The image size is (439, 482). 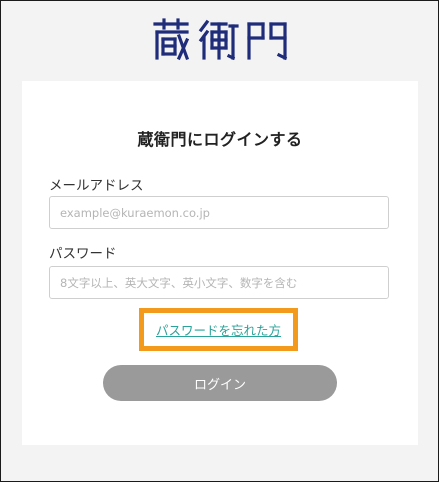 I want to click on brand-logo, so click(x=220, y=40).